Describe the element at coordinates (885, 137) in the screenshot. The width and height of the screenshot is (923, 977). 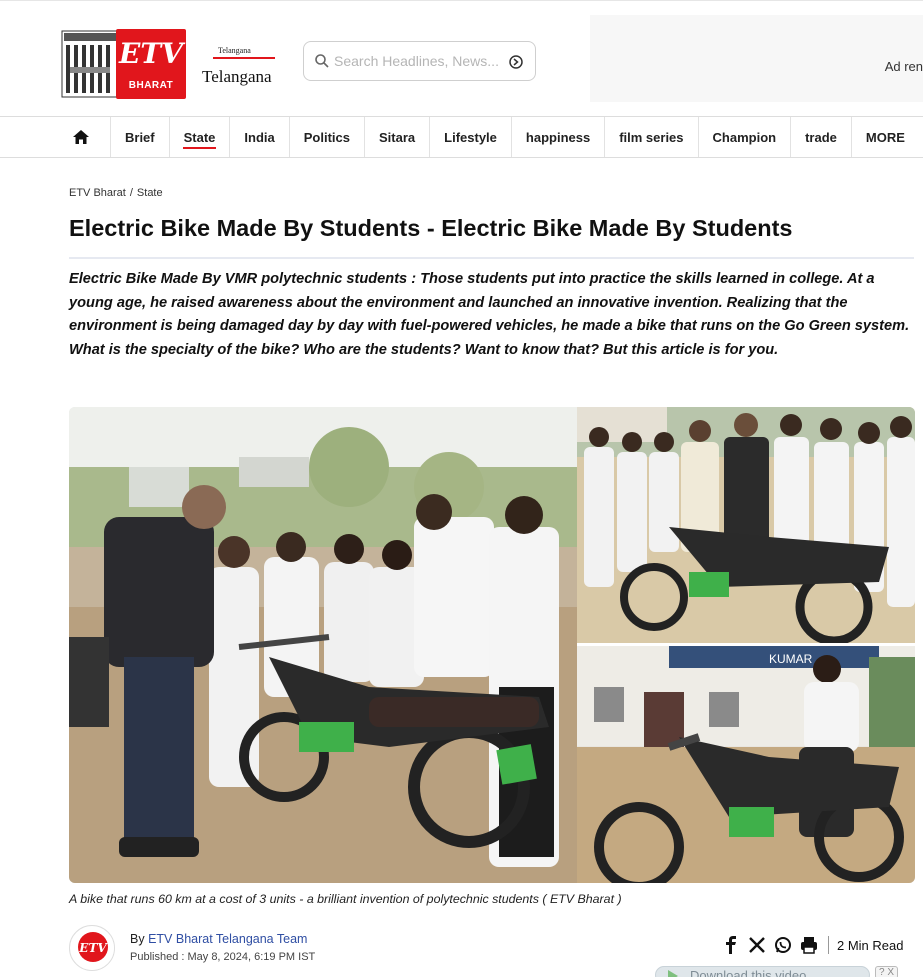
I see `nav-item-more: MORE` at that location.